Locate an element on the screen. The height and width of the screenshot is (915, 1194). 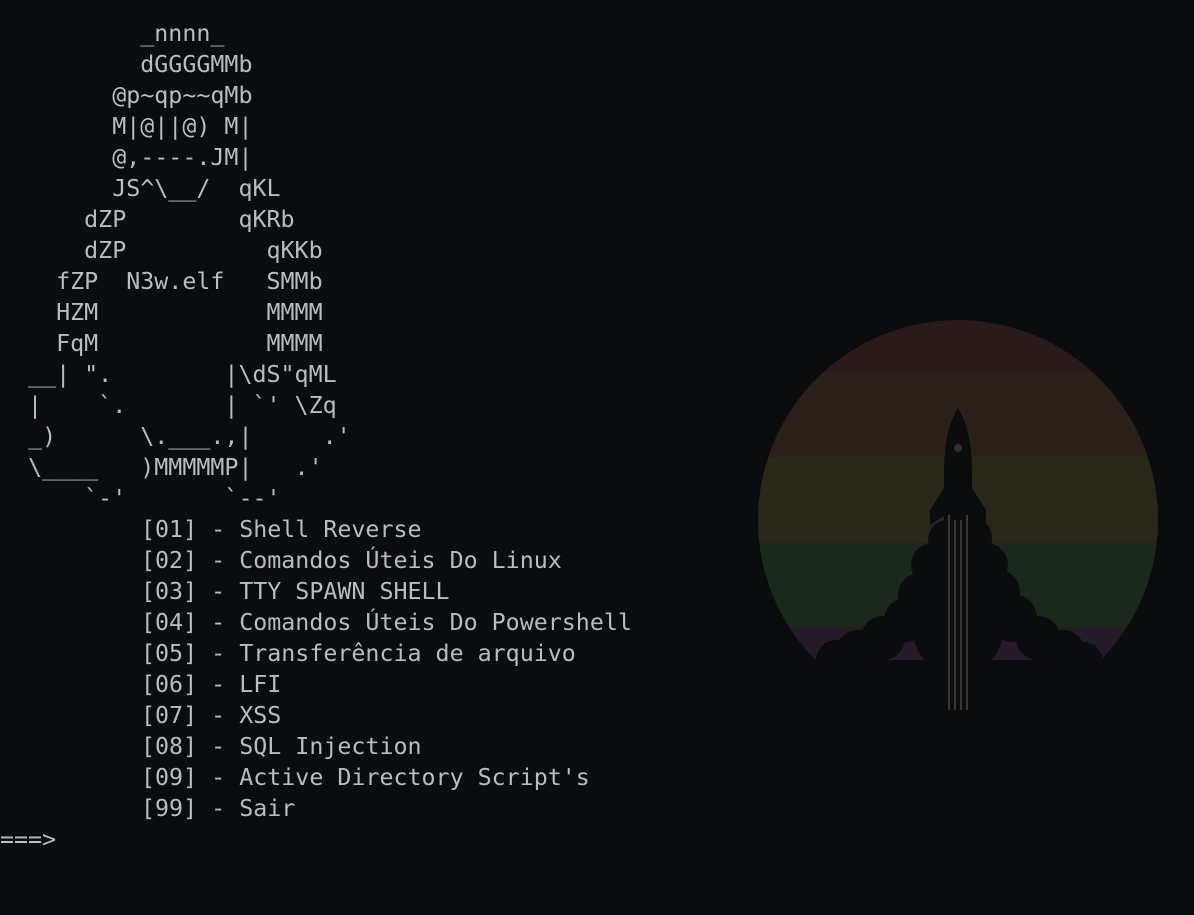
menu-item-label: Comandos Úteis Do Powershell is located at coordinates (435, 622).